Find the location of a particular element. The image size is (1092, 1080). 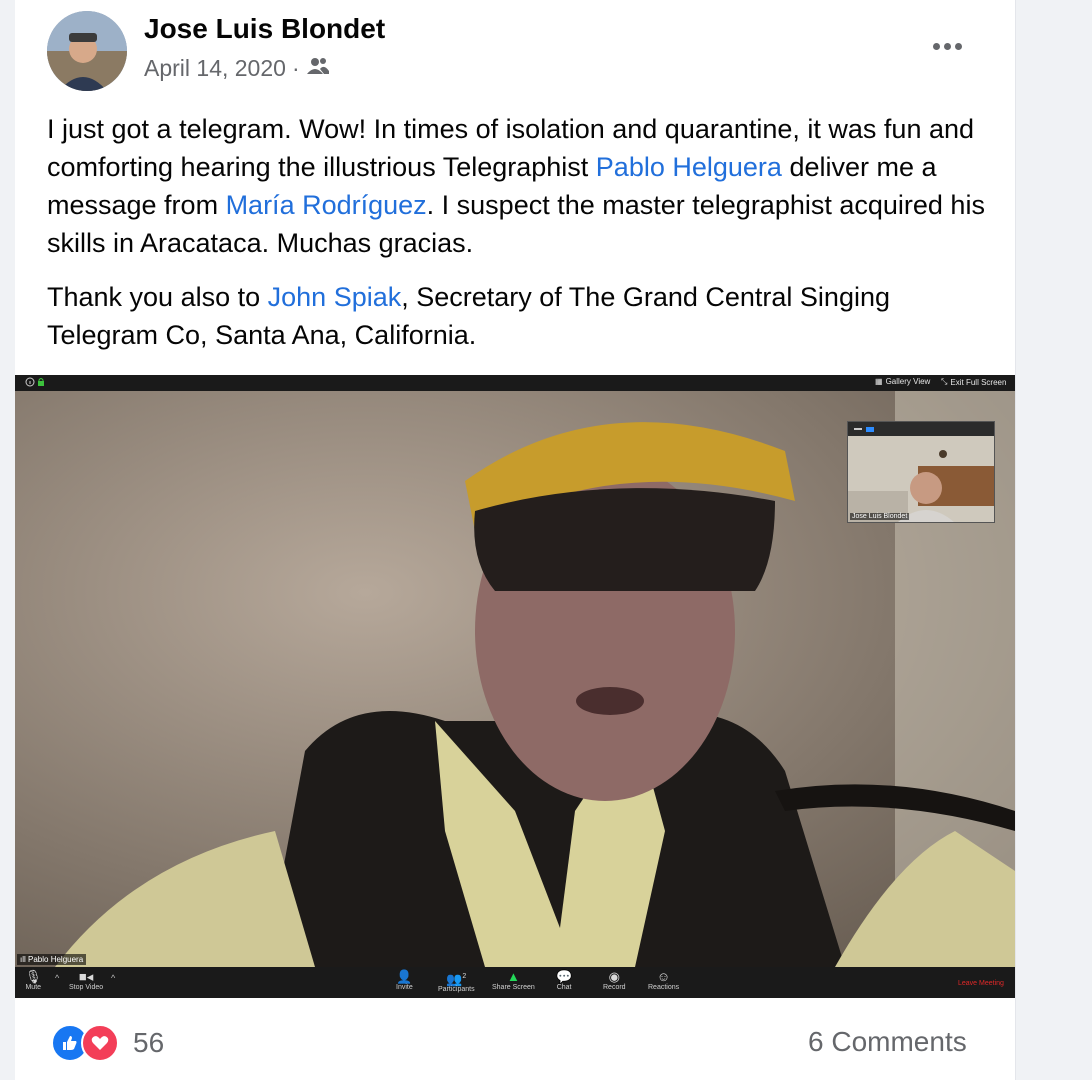

mute-button: 🎙 Mute is located at coordinates (33, 980).